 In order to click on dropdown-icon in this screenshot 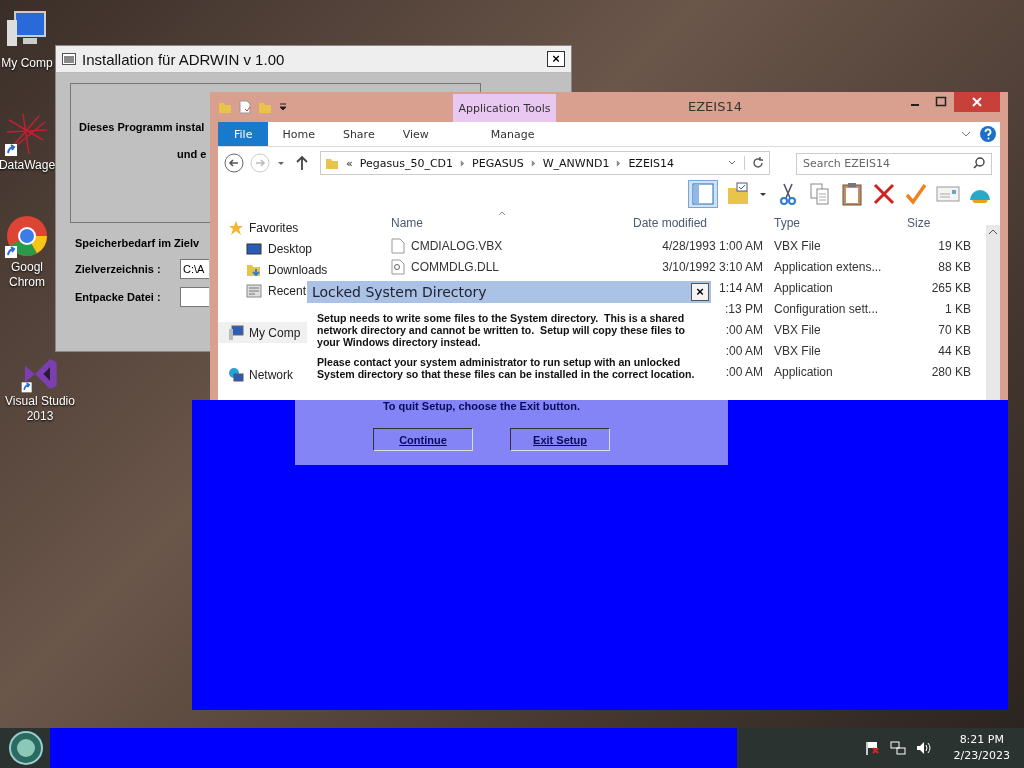, I will do `click(283, 107)`.